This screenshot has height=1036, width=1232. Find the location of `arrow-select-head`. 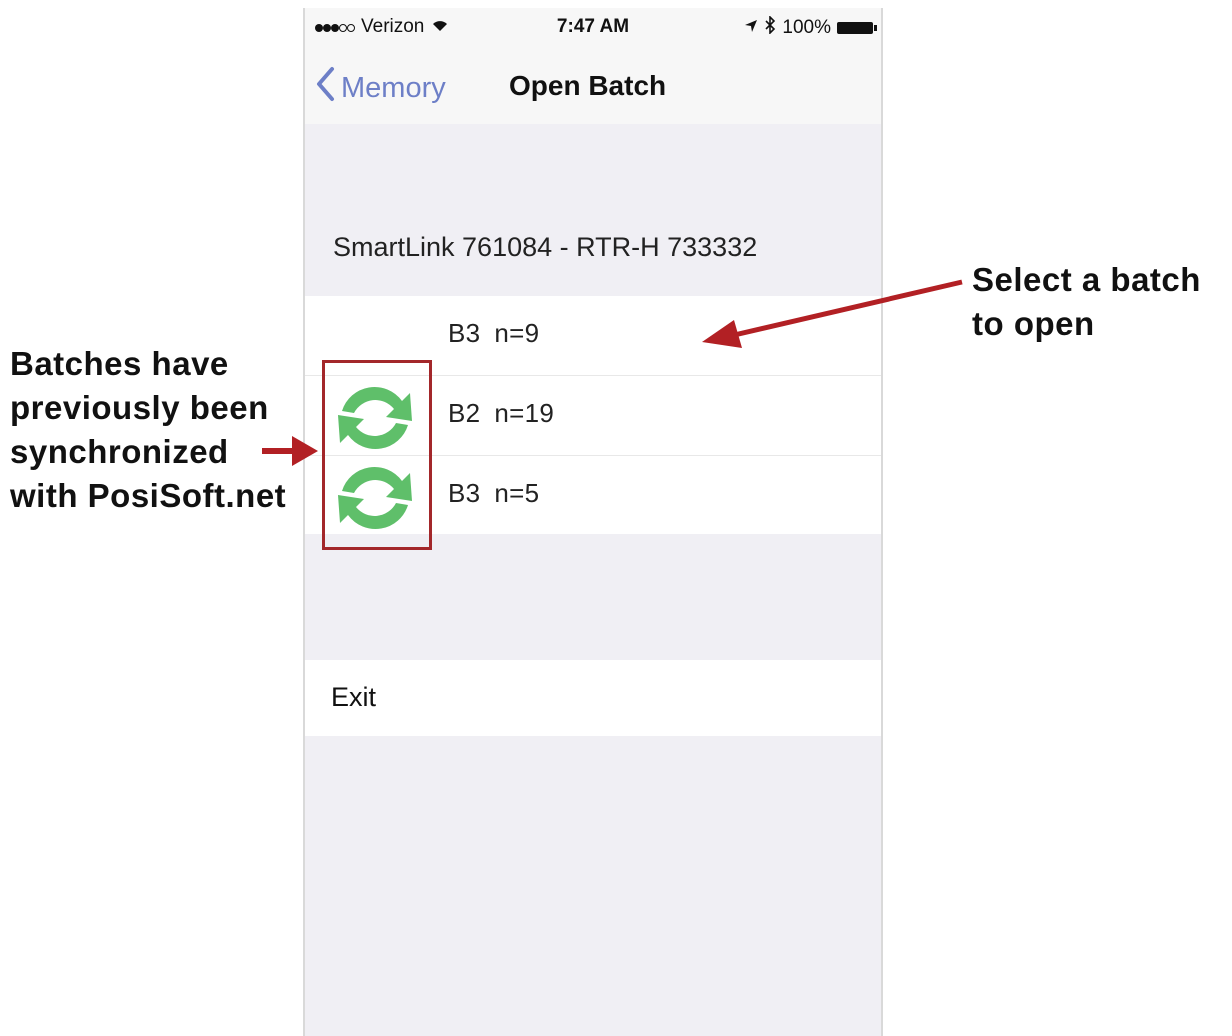

arrow-select-head is located at coordinates (722, 334).